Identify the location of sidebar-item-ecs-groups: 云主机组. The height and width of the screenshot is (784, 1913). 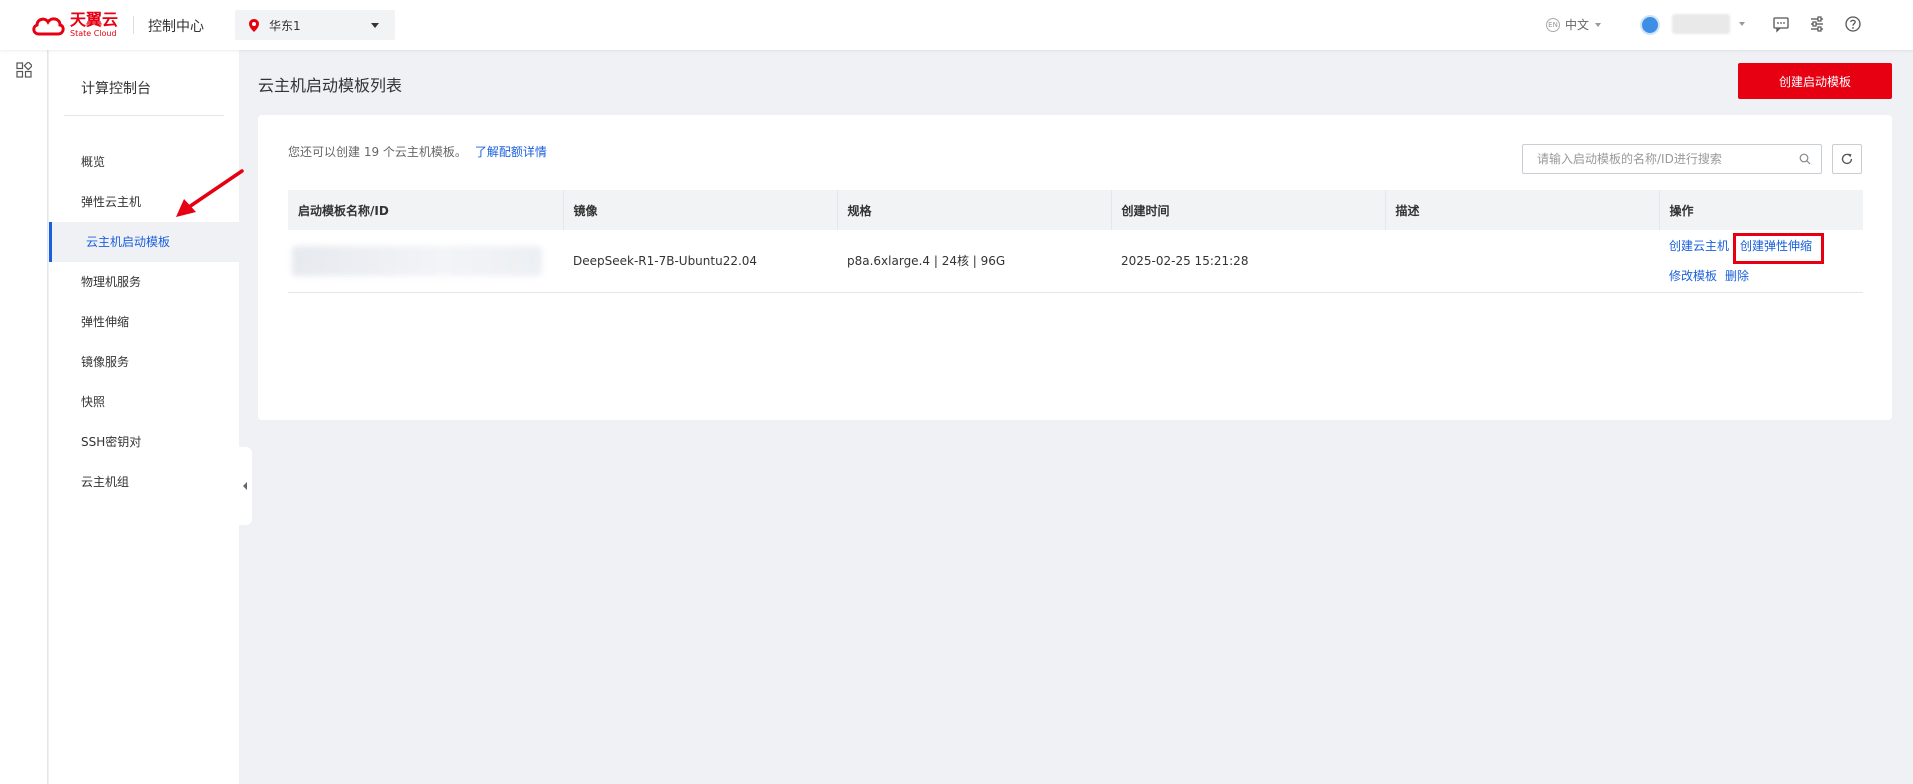
(144, 482).